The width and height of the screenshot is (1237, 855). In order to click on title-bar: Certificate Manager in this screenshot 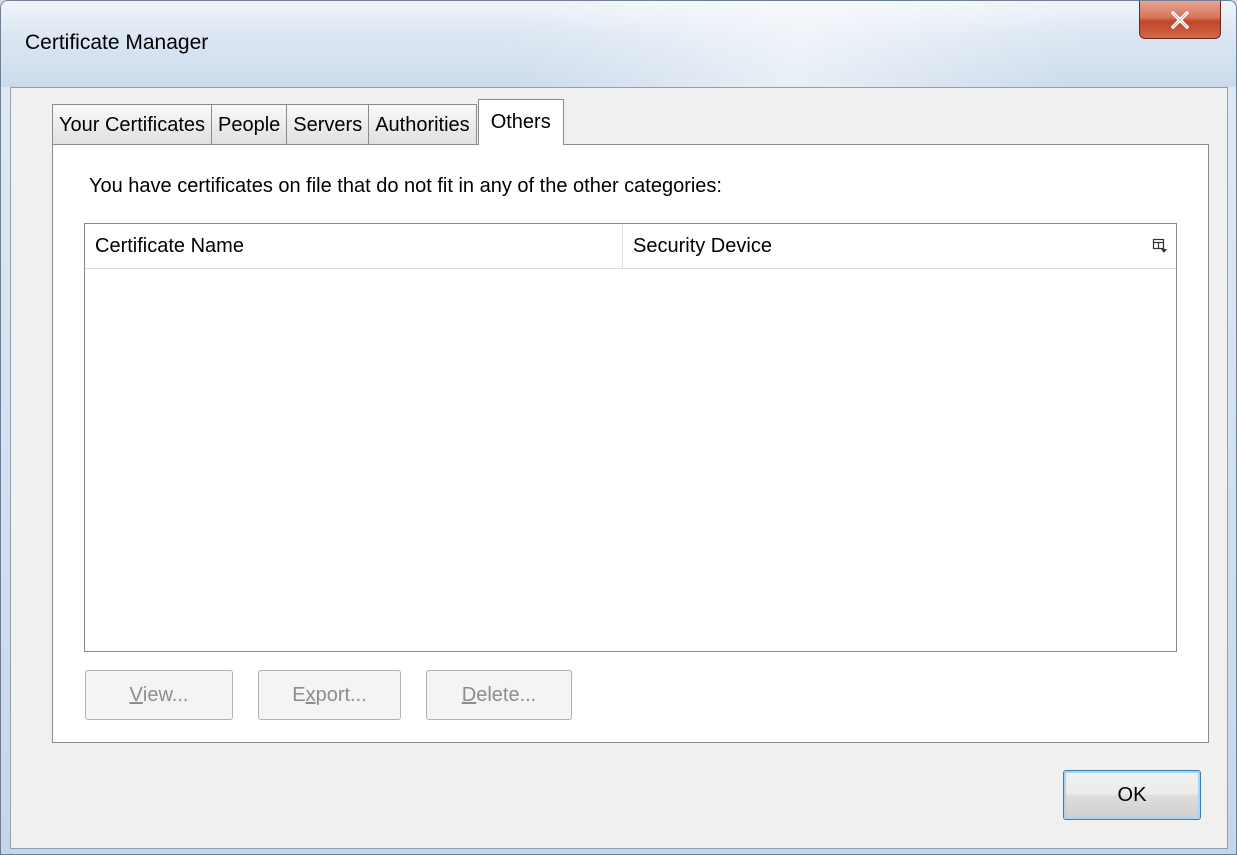, I will do `click(618, 44)`.